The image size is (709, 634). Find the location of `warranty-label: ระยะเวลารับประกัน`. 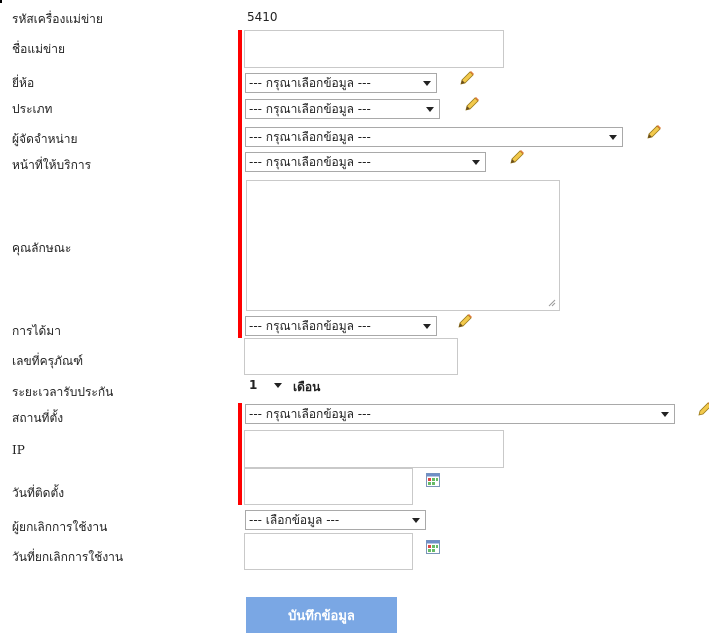

warranty-label: ระยะเวลารับประกัน is located at coordinates (63, 392).